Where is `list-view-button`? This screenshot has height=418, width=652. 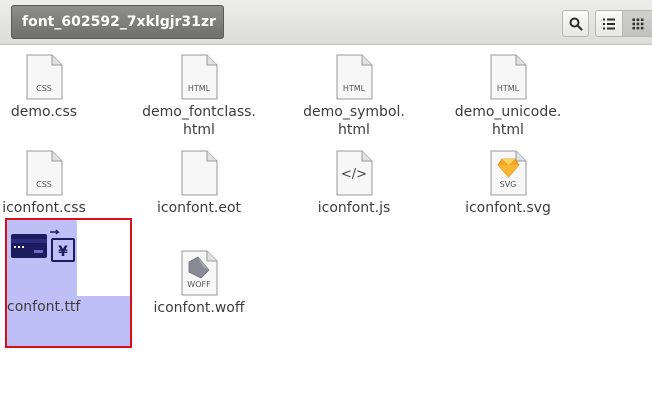
list-view-button is located at coordinates (609, 23).